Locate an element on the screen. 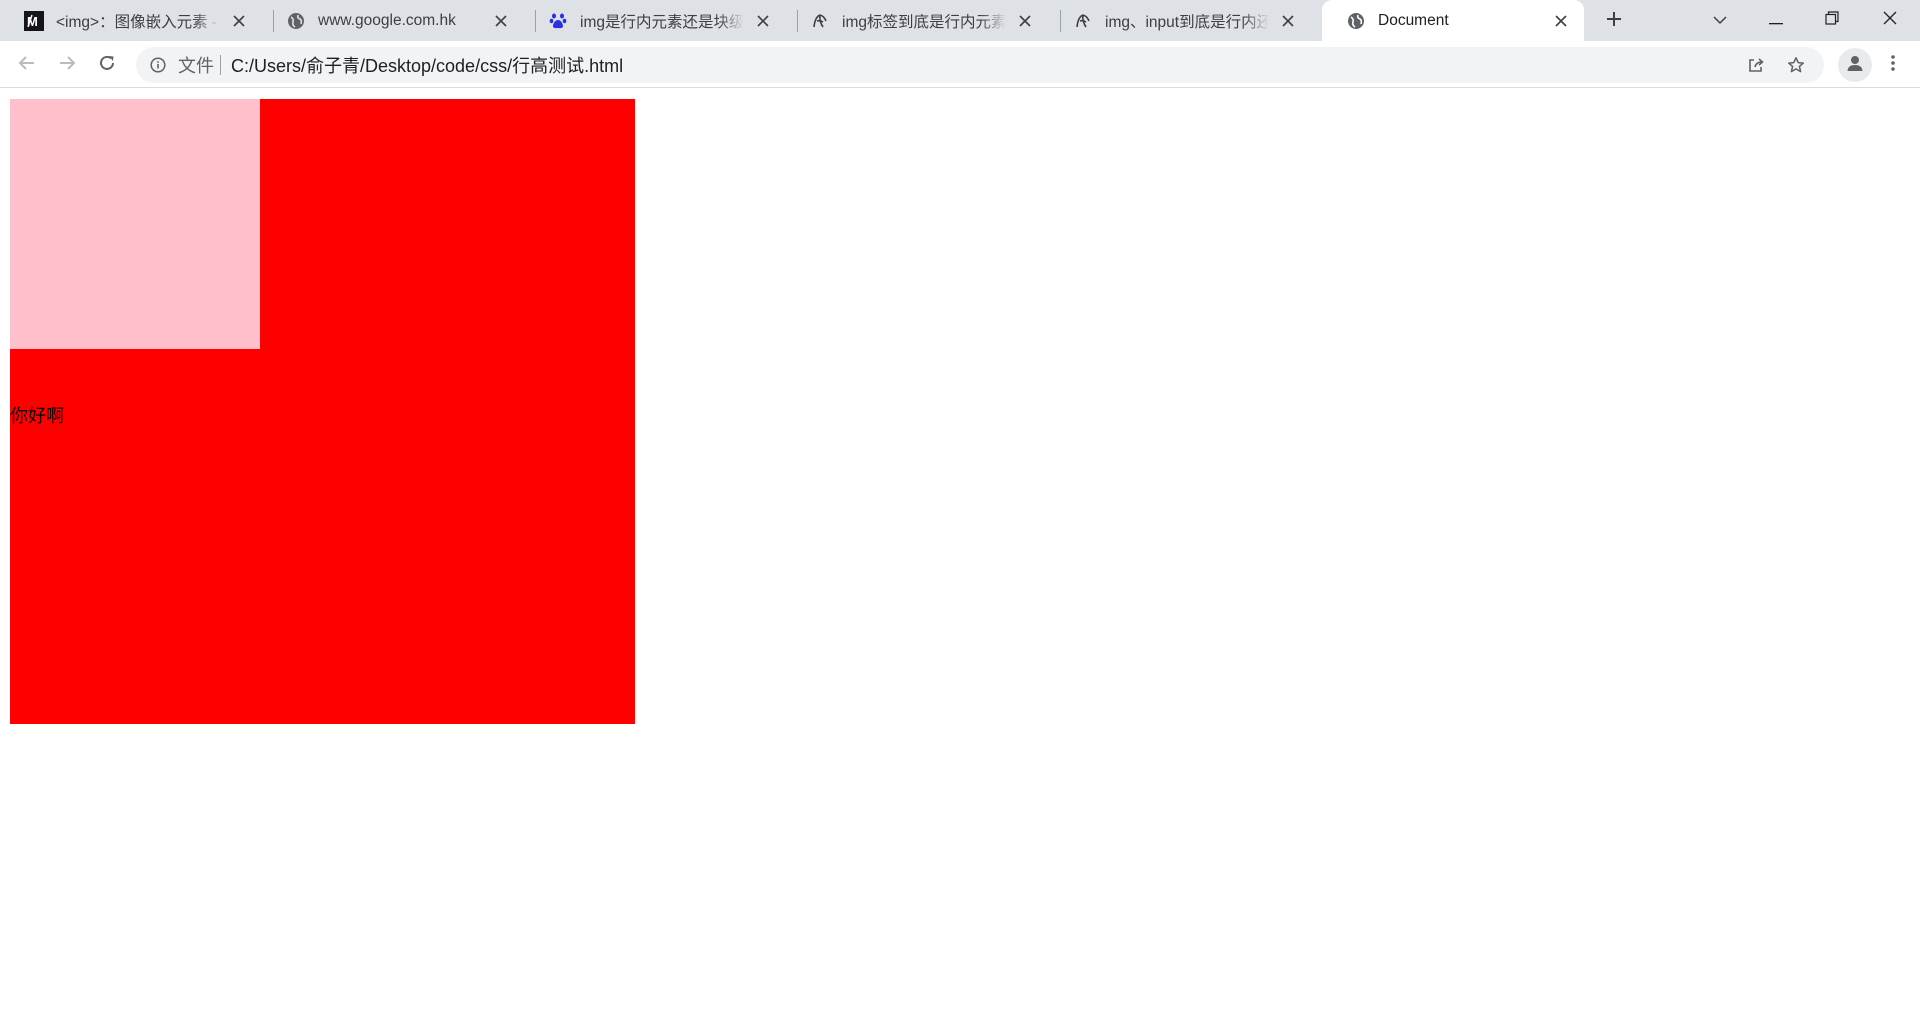 The width and height of the screenshot is (1920, 1030). url-text: C:/Users/俞子青/Desktop/code/css/行高测试.html is located at coordinates (427, 65).